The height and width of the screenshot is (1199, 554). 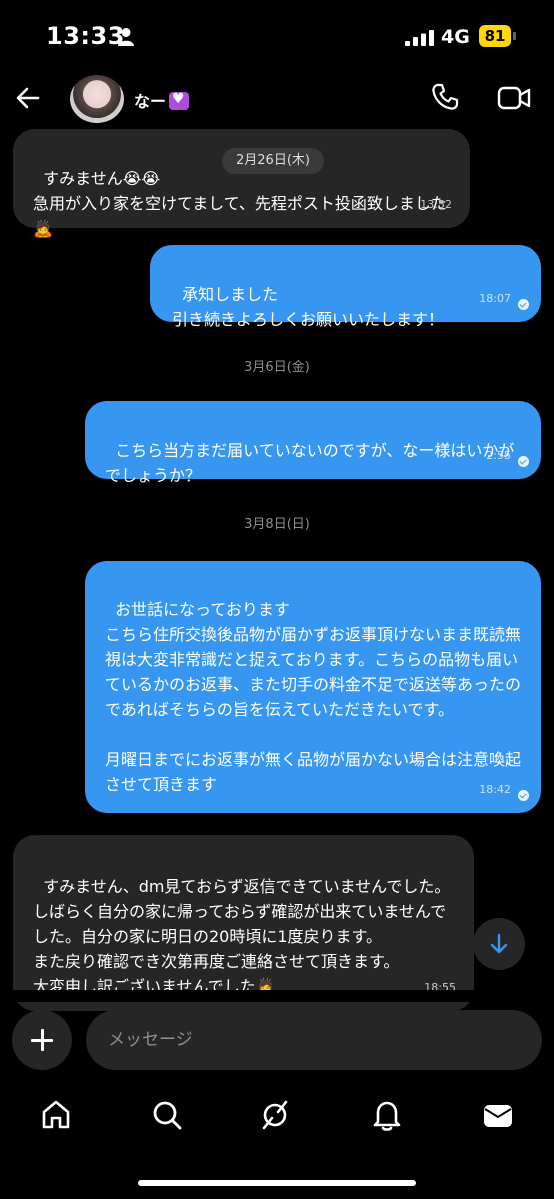 I want to click on home-indicator, so click(x=277, y=1183).